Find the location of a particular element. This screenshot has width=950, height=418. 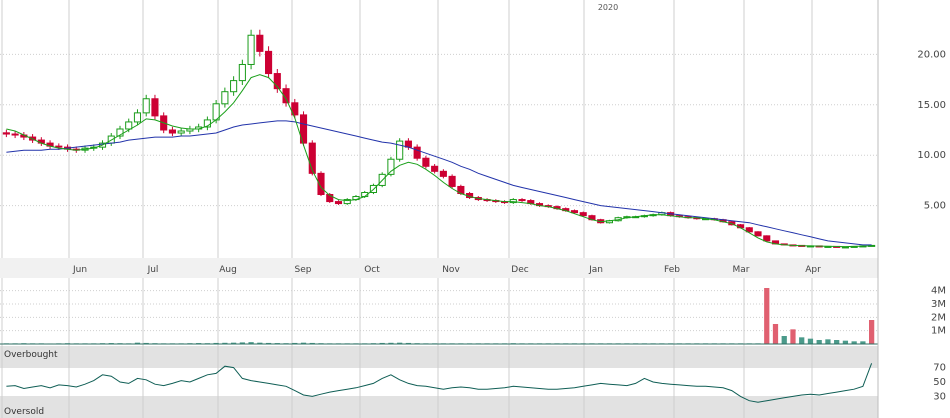

volume-y-ticks: 4M 3M 2M 1M is located at coordinates (938, 311).